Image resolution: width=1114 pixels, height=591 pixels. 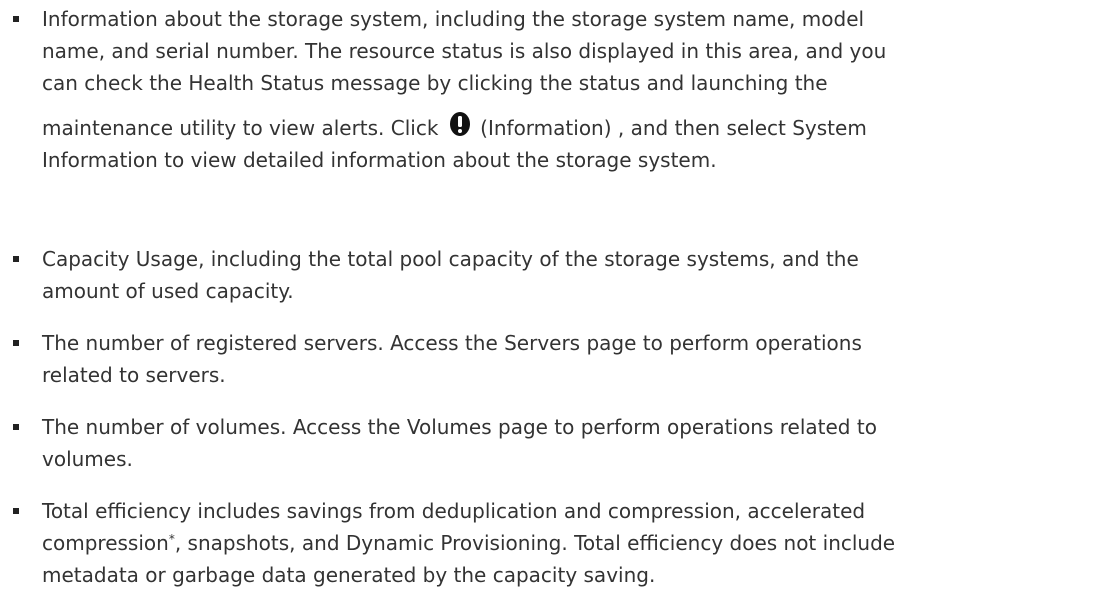 What do you see at coordinates (134, 375) in the screenshot?
I see `text-line: related to servers.` at bounding box center [134, 375].